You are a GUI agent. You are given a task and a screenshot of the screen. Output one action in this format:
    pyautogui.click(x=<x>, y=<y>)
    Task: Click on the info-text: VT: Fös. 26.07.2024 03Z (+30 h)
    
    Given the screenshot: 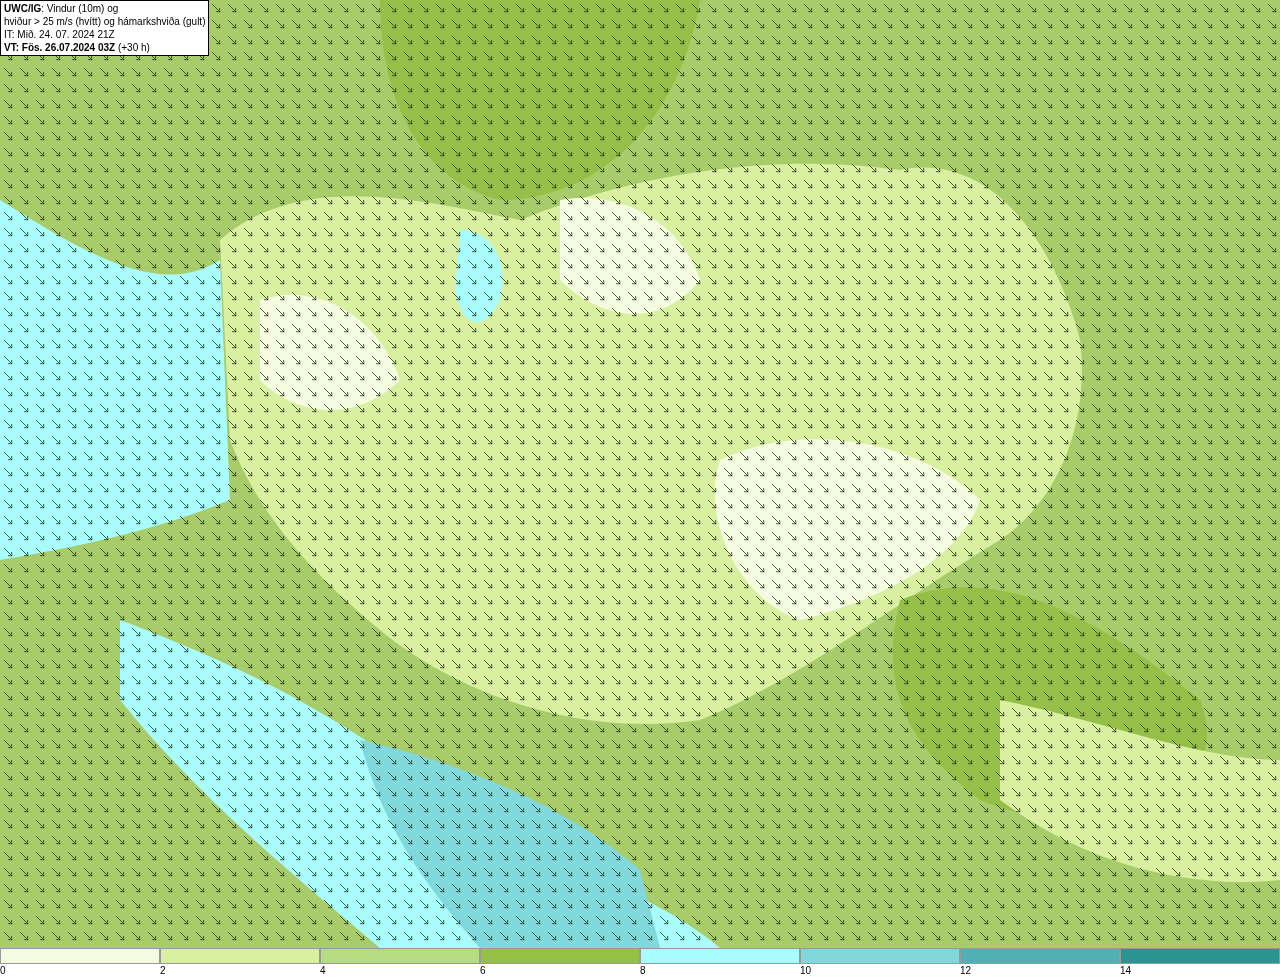 What is the action you would take?
    pyautogui.click(x=77, y=47)
    